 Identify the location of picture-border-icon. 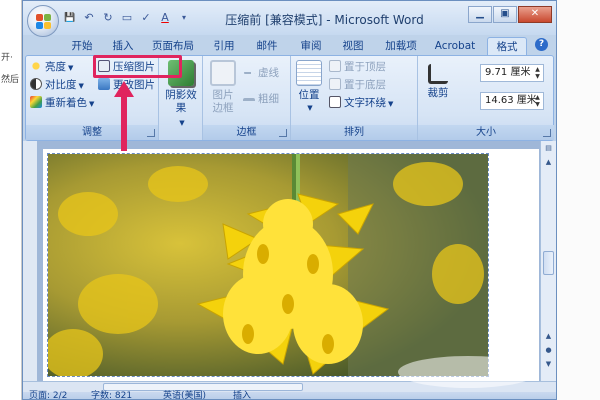
(223, 73).